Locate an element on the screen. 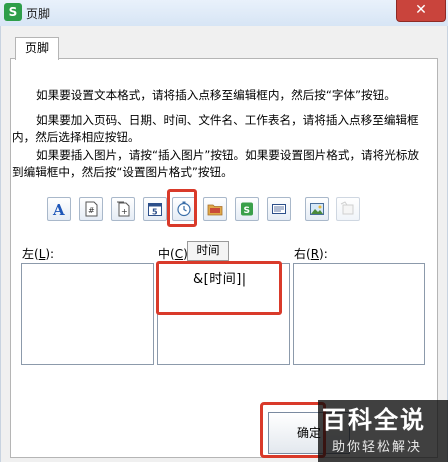  sheet-tab-icon is located at coordinates (279, 209).